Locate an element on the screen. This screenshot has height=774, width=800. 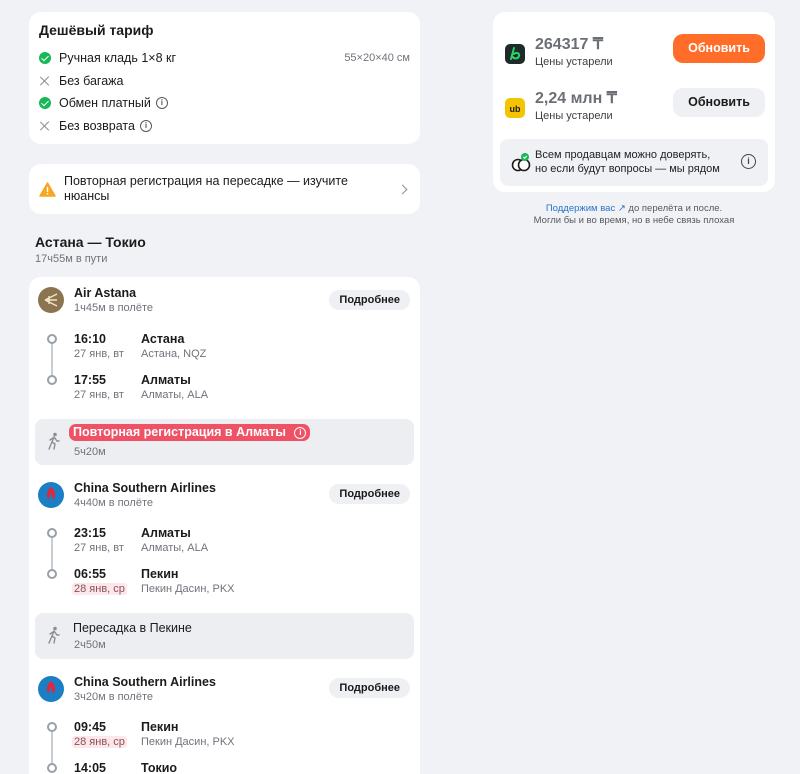
air-astana-logo-icon is located at coordinates (51, 300).